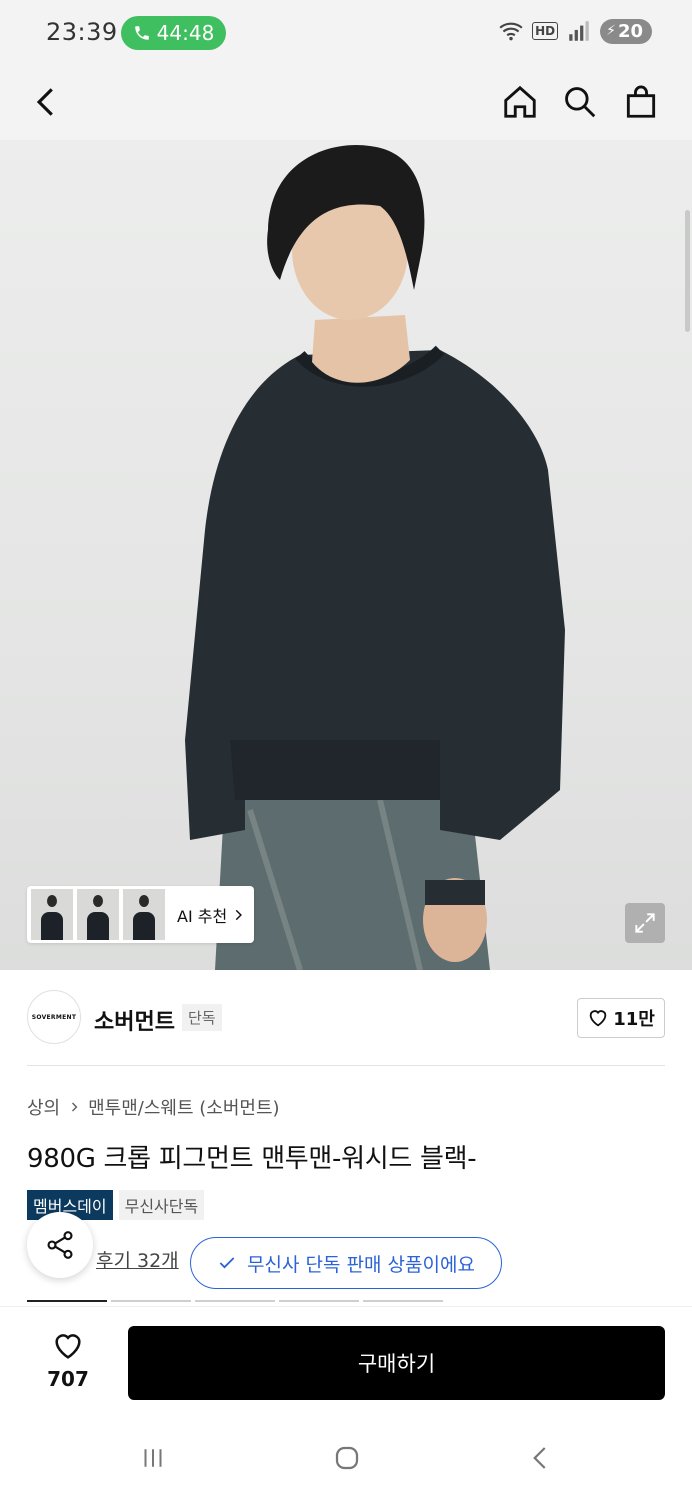 The width and height of the screenshot is (692, 1500). Describe the element at coordinates (346, 103) in the screenshot. I see `top-header` at that location.